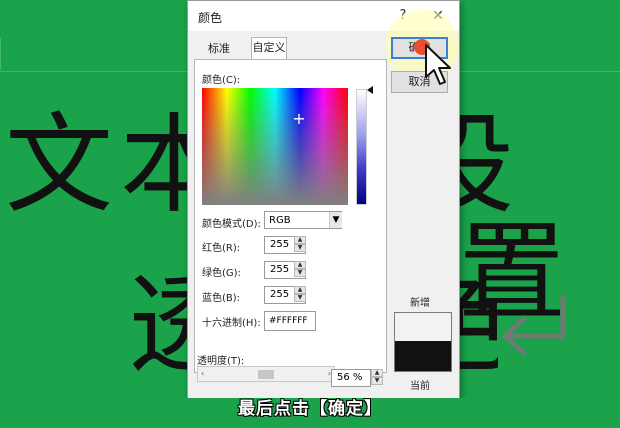 The width and height of the screenshot is (620, 428). Describe the element at coordinates (533, 326) in the screenshot. I see `enter-arrow-icon` at that location.